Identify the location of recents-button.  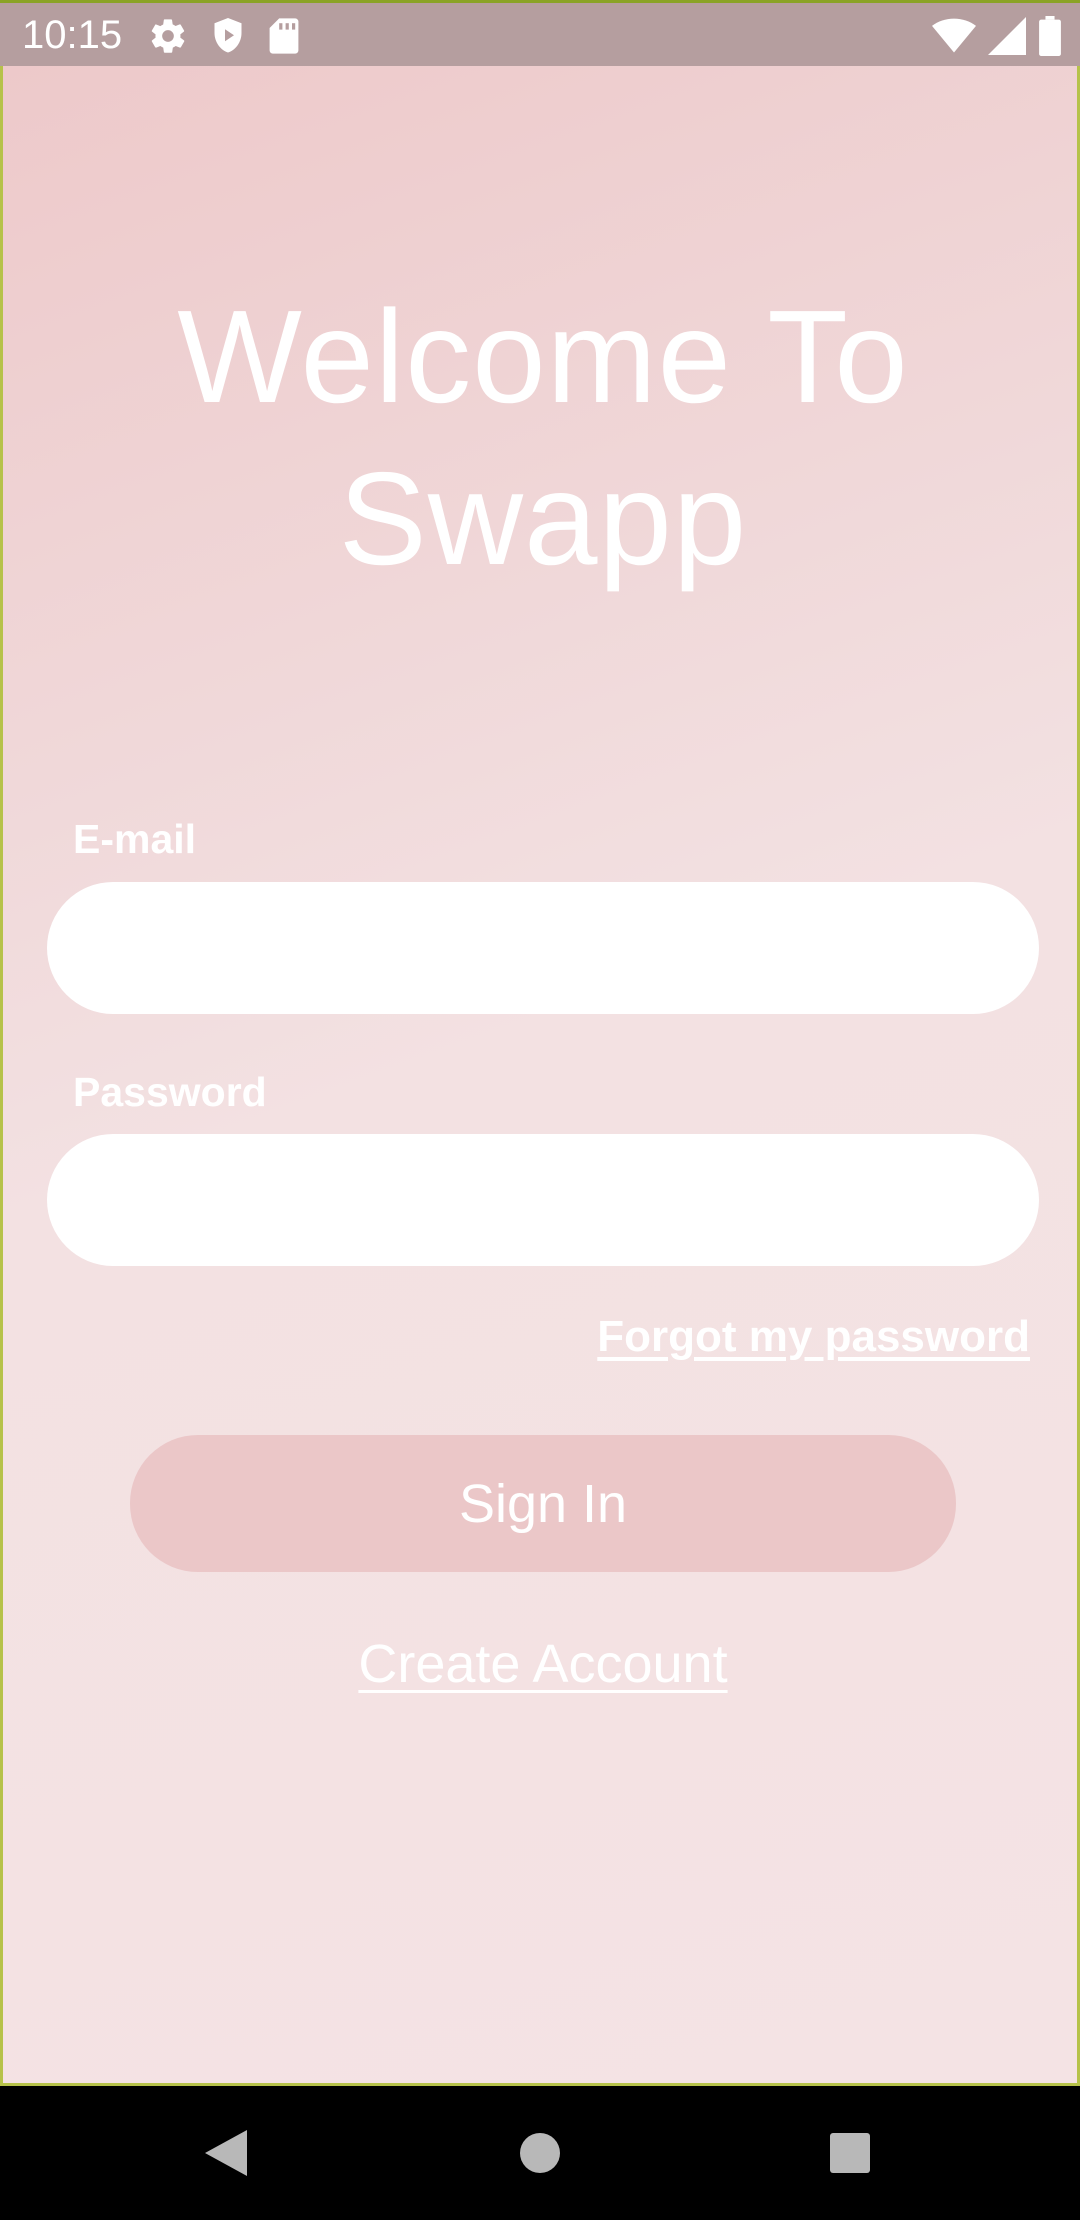
(850, 2153).